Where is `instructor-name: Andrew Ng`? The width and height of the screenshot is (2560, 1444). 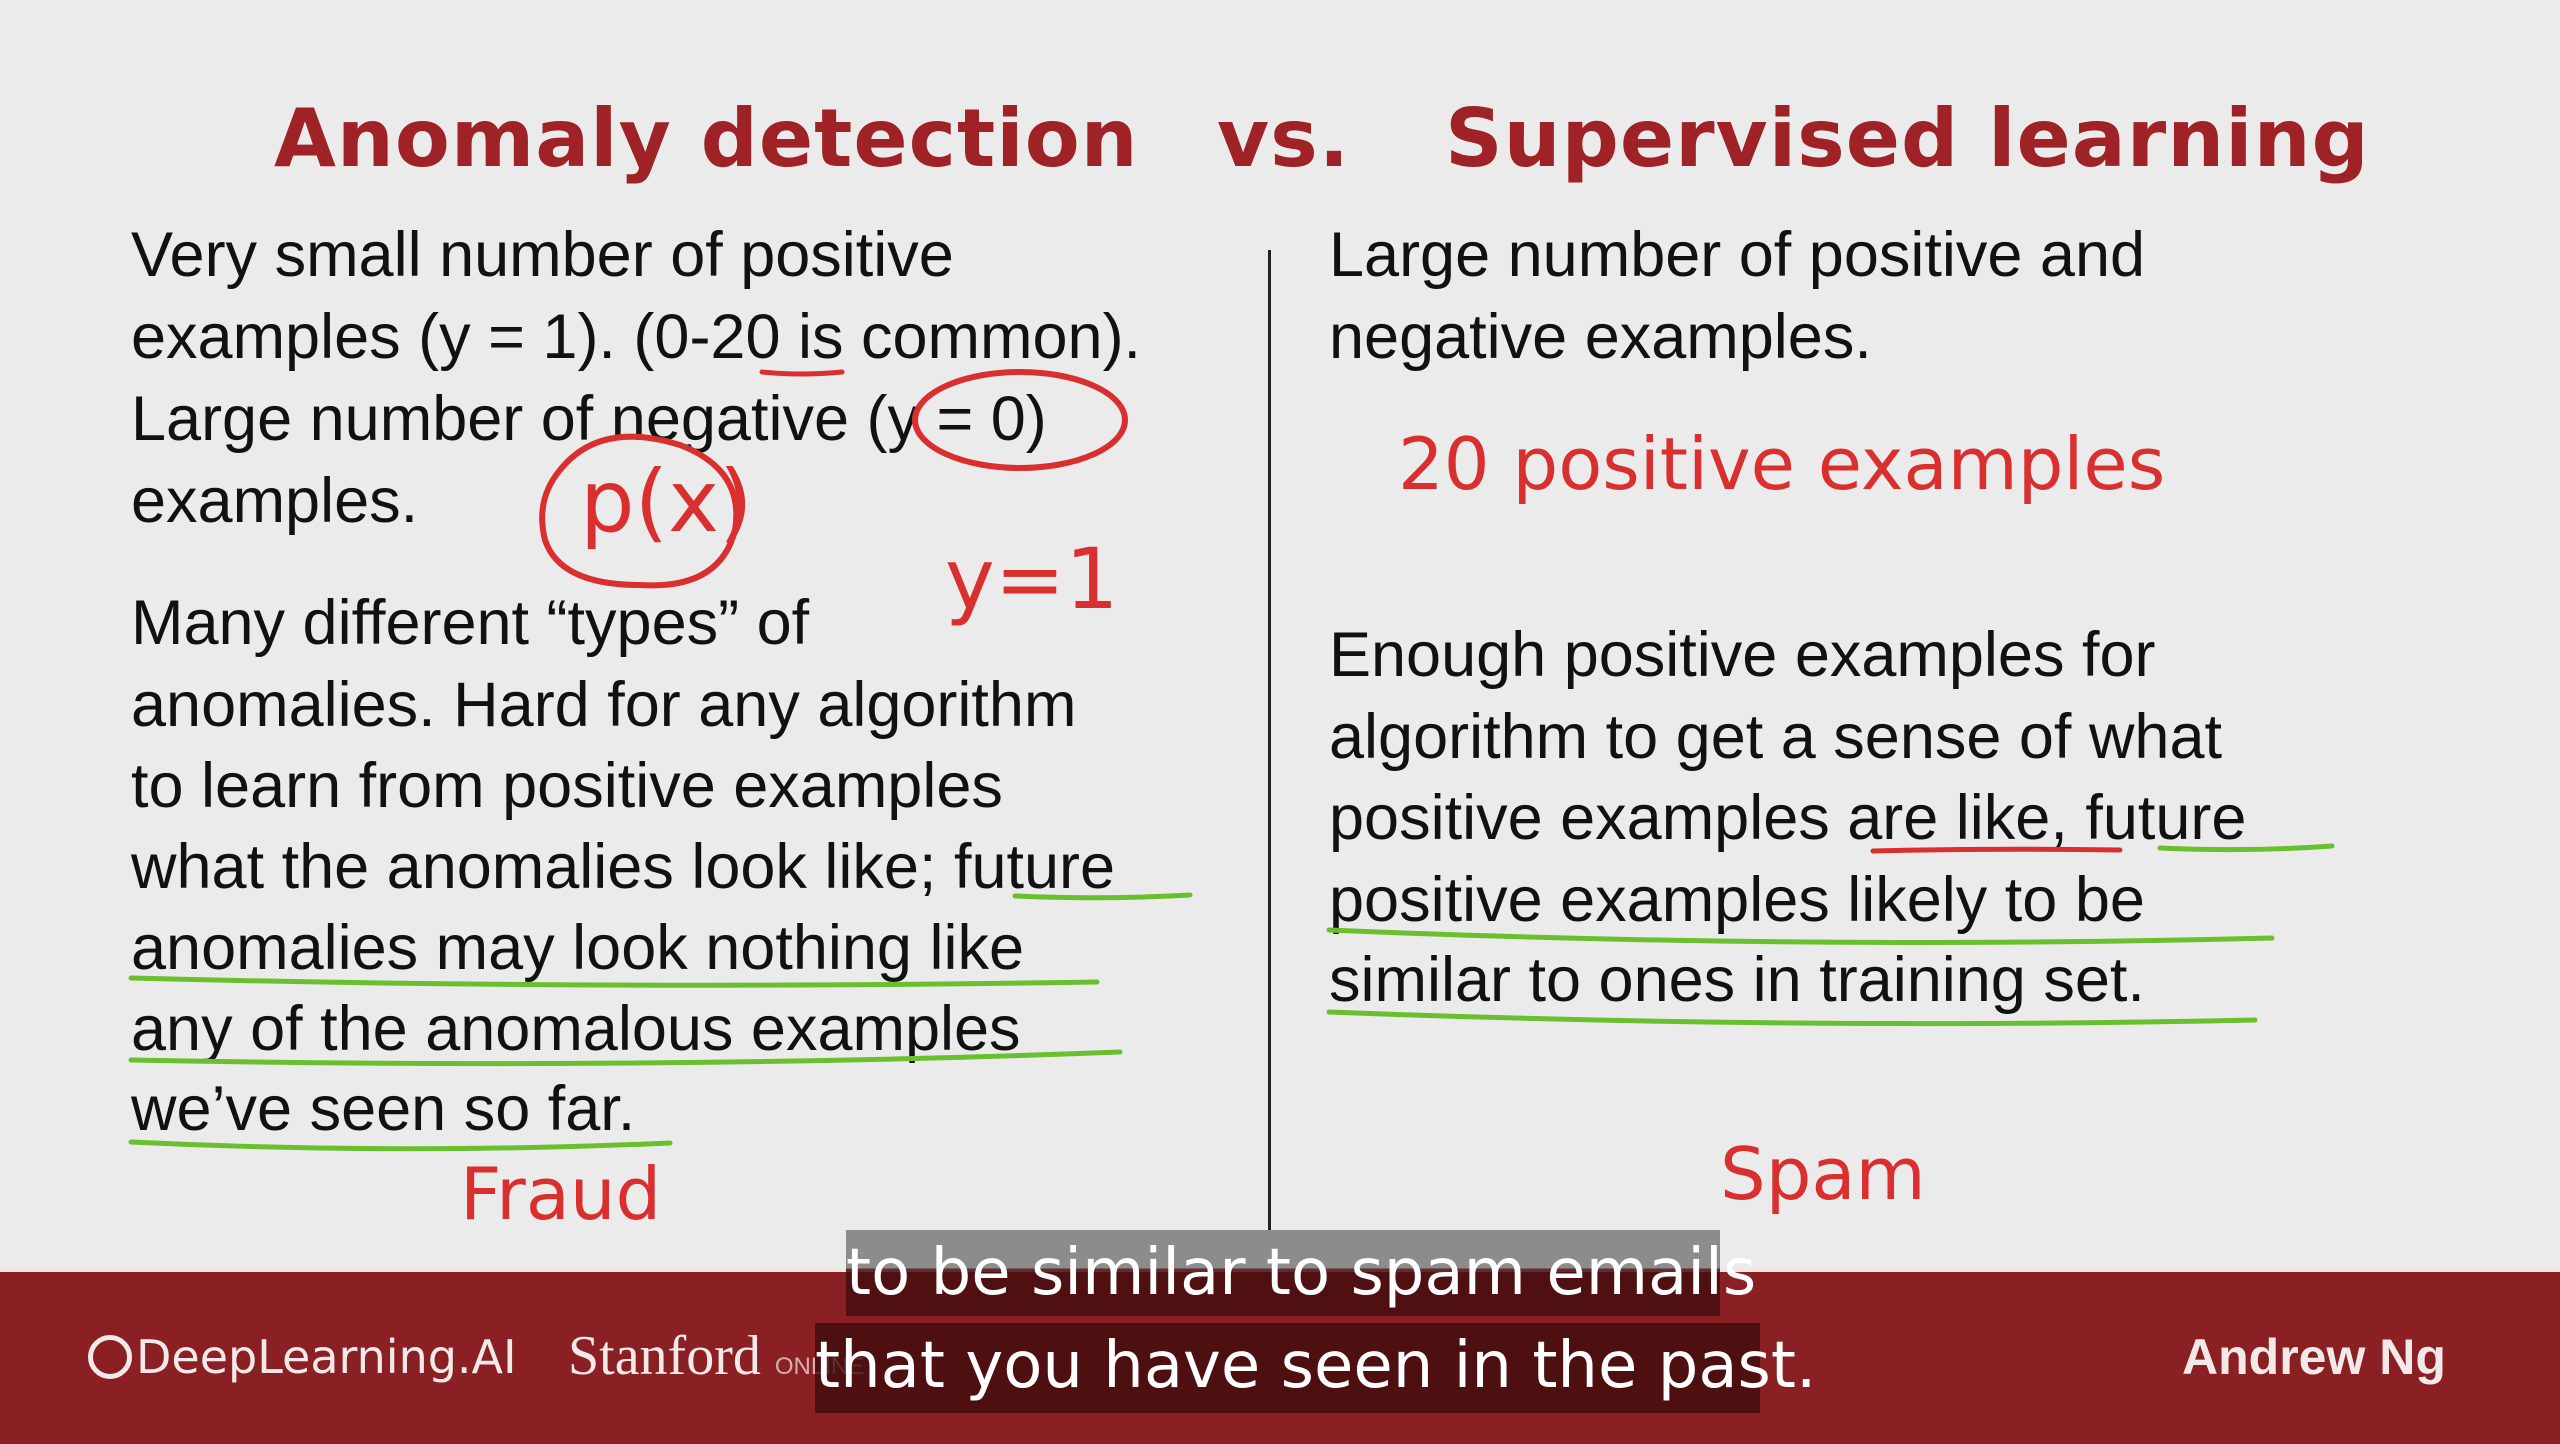
instructor-name: Andrew Ng is located at coordinates (2314, 1357).